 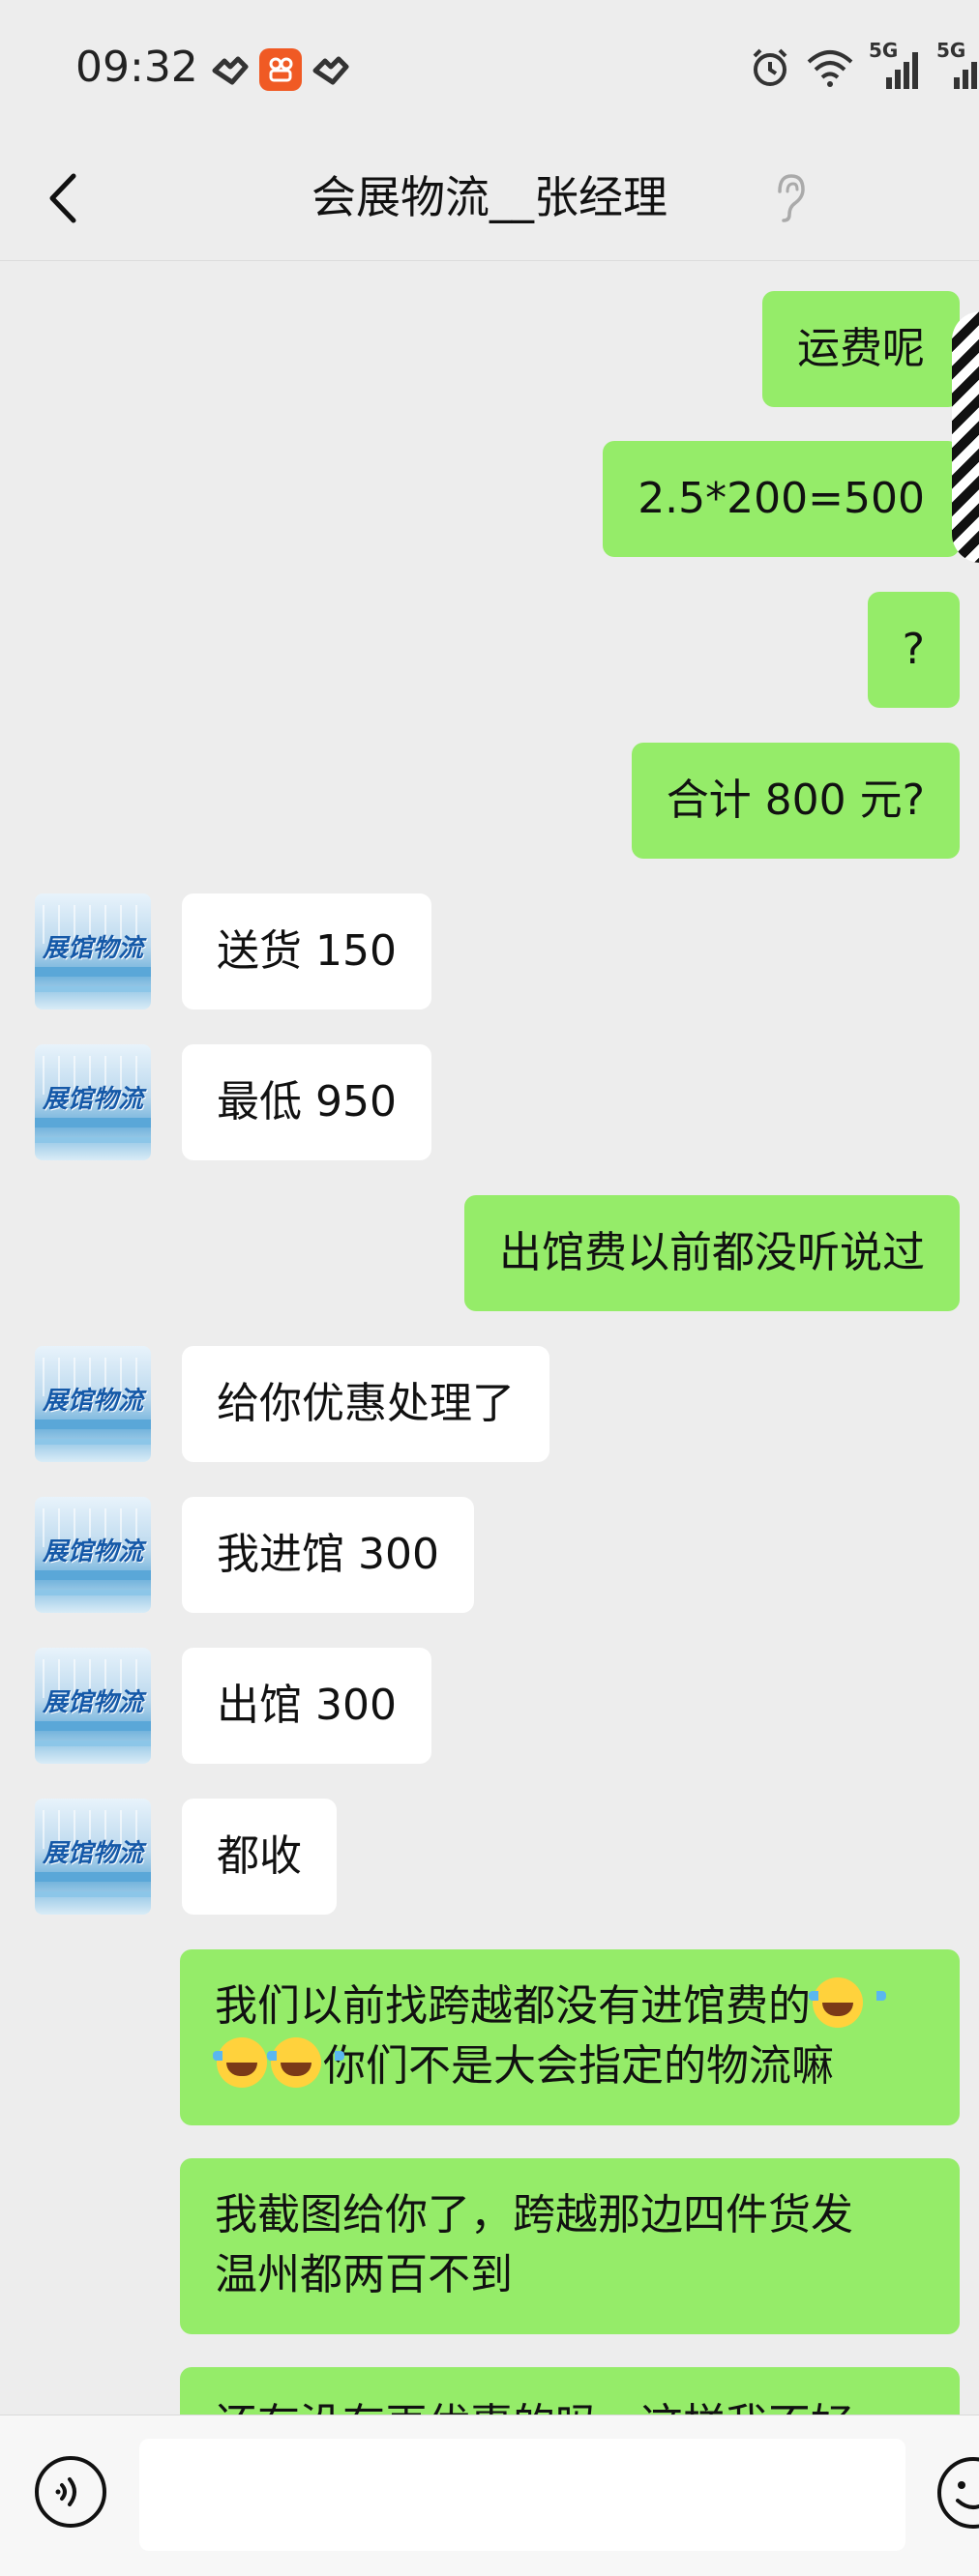 What do you see at coordinates (137, 67) in the screenshot?
I see `status-time: 09:32` at bounding box center [137, 67].